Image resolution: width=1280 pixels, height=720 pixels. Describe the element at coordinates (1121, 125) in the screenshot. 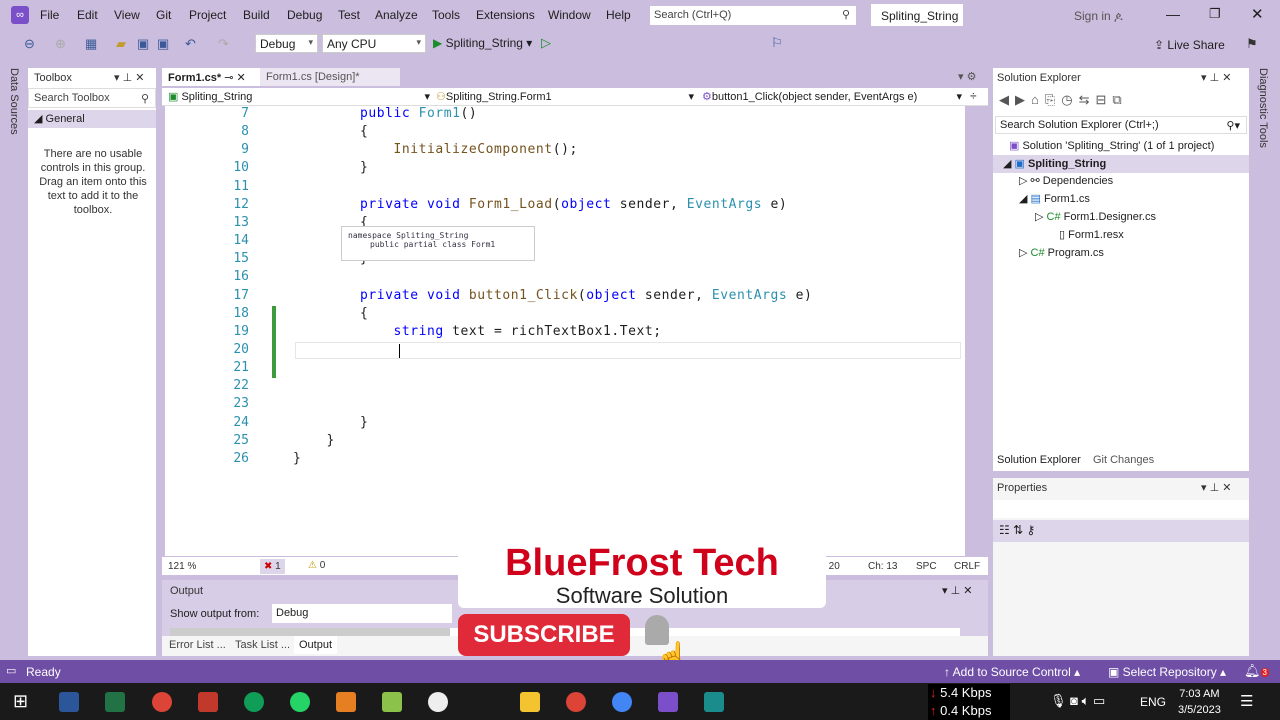

I see `solution-search-input: Search Solution Explorer (Ctrl+;) ⚲▾` at that location.